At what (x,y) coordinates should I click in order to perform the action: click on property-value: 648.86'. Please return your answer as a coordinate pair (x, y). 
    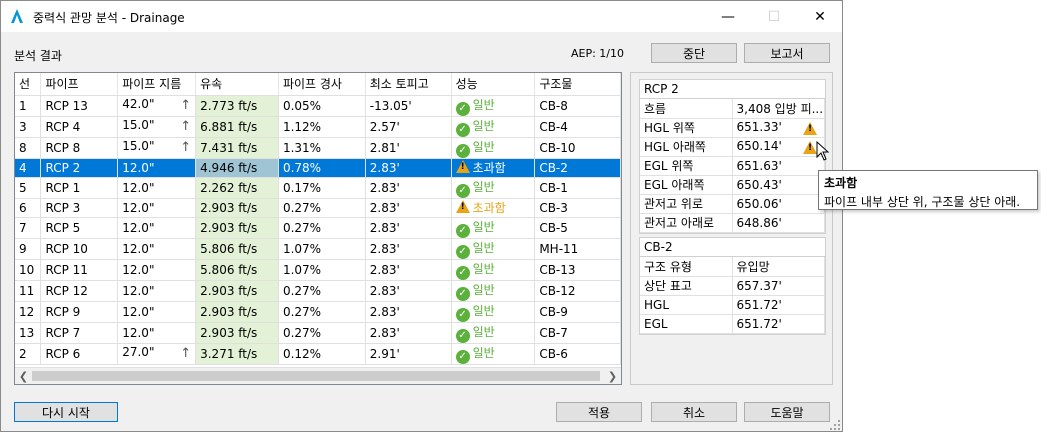
    Looking at the image, I should click on (778, 223).